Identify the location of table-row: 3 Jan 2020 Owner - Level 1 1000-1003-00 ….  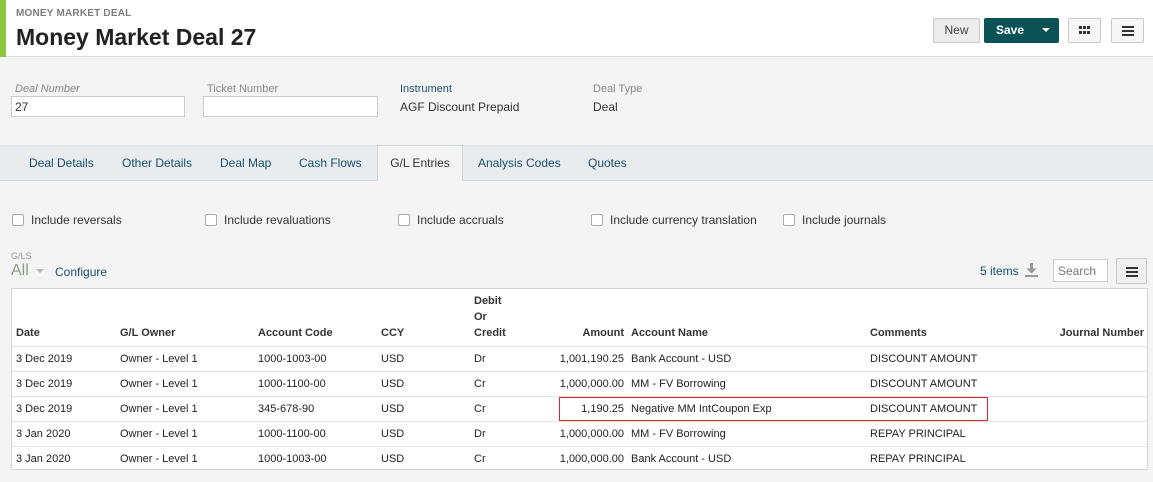
(579, 458).